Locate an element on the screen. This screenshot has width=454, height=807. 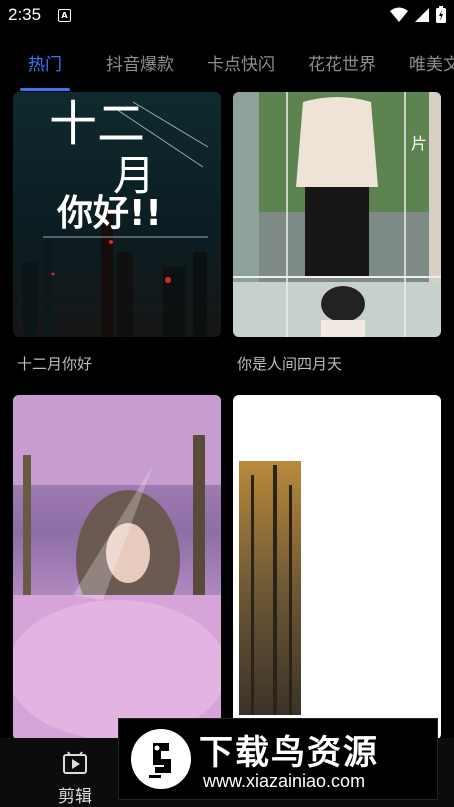
tab-douyin-hits: 抖音爆款 is located at coordinates (140, 62).